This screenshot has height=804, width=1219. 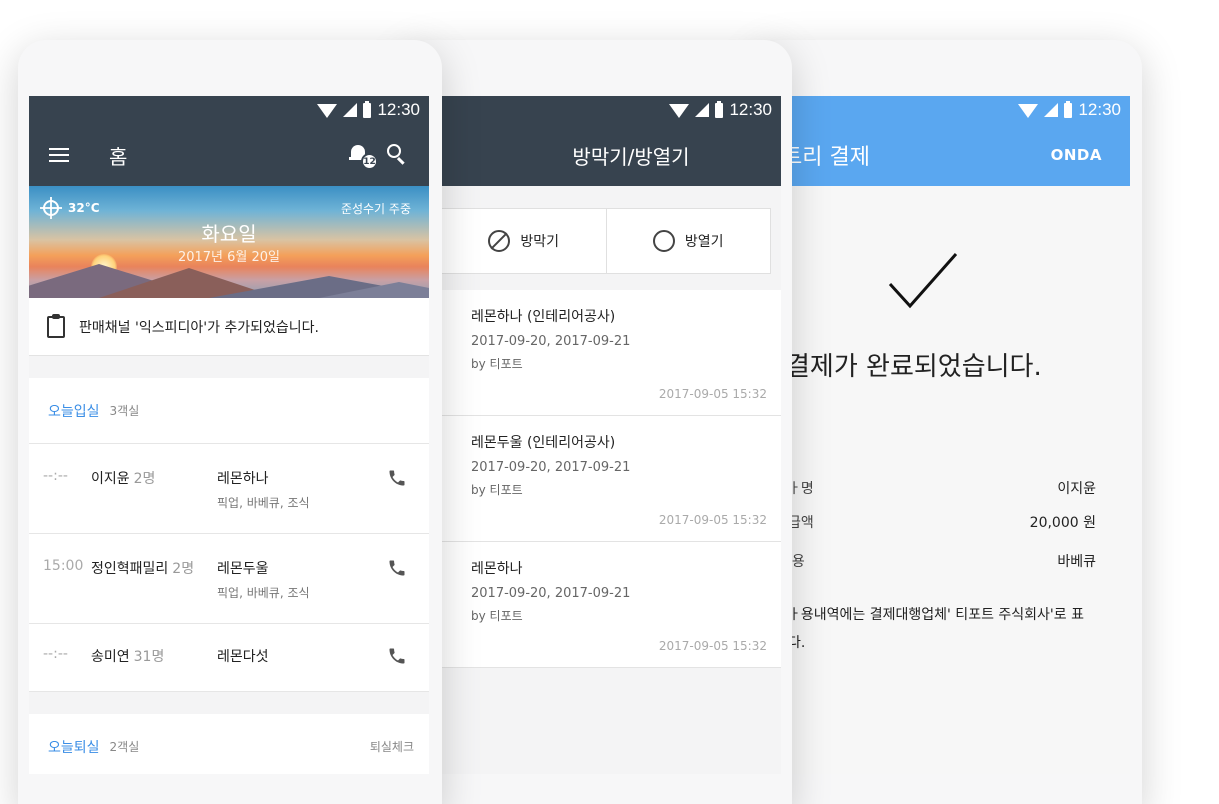 I want to click on room-block-header: 12:30 방막기/방열기, so click(x=611, y=141).